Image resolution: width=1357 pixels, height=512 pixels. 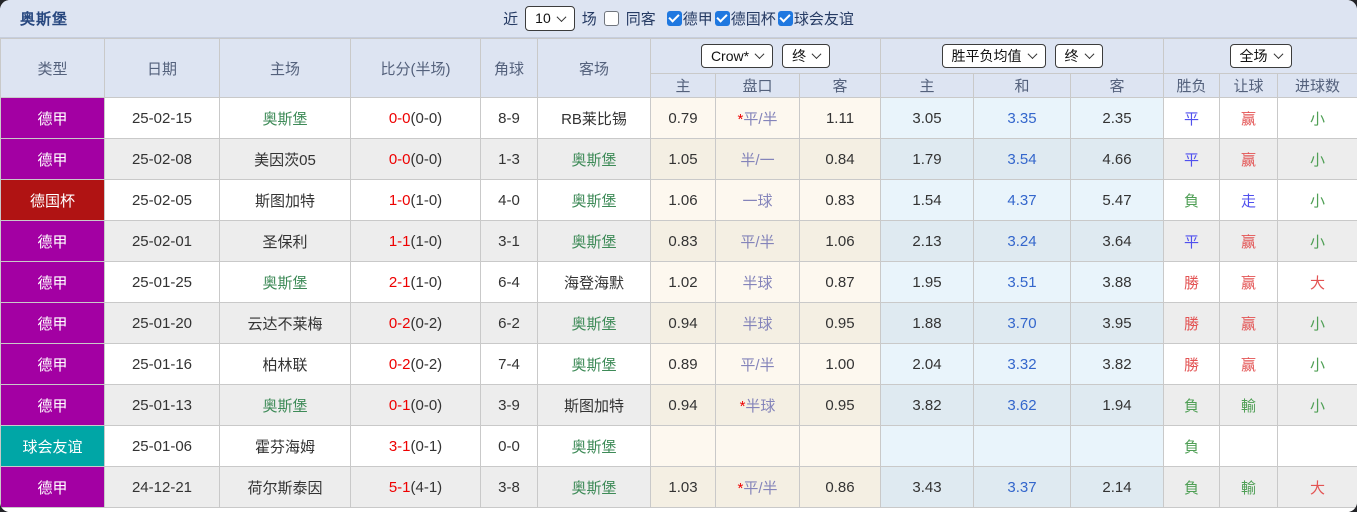 I want to click on cell-odds-home: 0.79, so click(x=683, y=118).